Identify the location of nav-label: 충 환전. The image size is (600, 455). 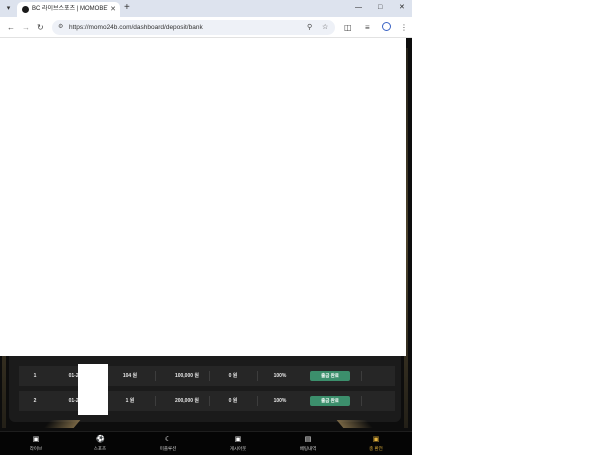
(376, 448).